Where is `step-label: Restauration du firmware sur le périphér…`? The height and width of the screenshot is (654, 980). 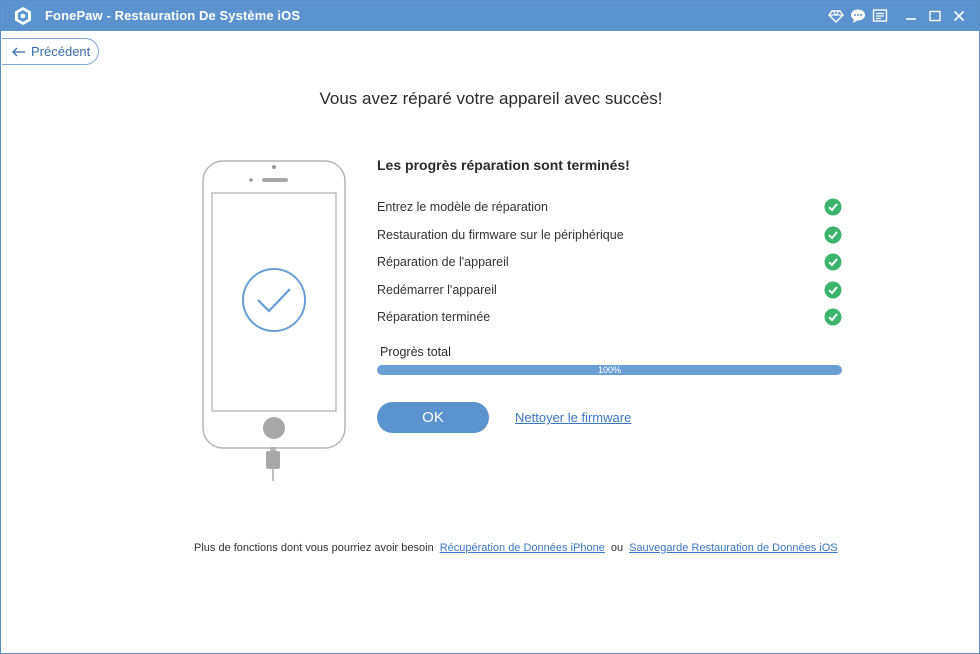 step-label: Restauration du firmware sur le périphér… is located at coordinates (500, 234).